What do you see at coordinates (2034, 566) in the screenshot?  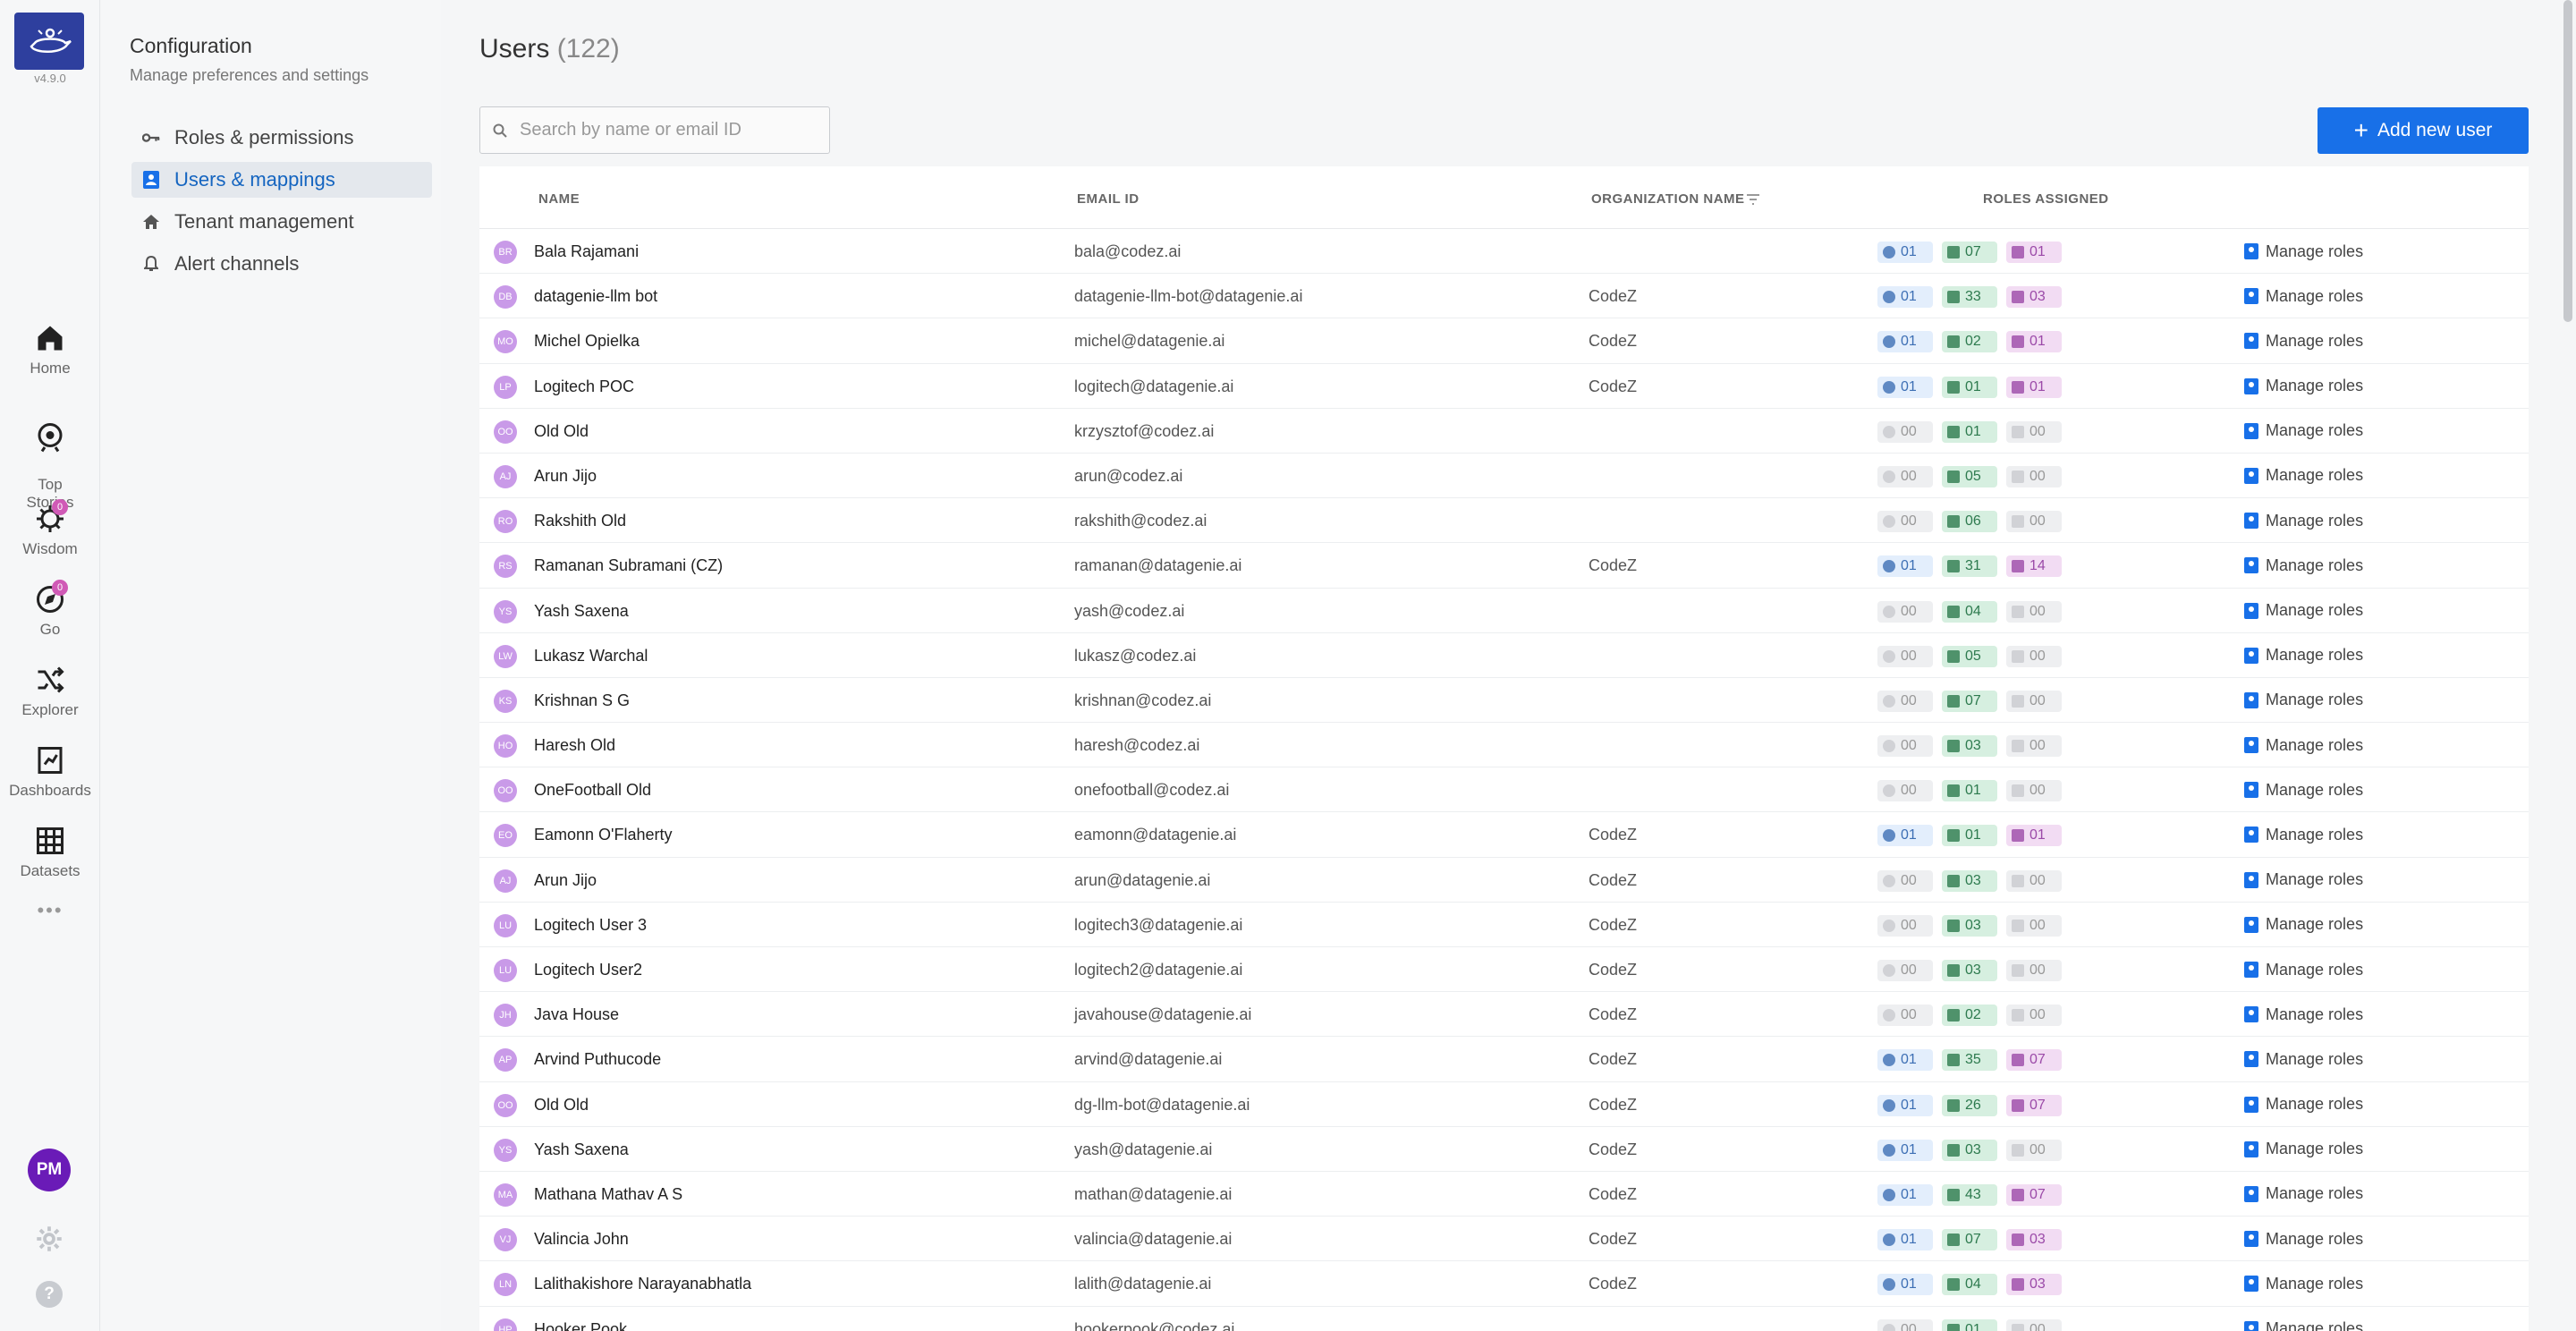 I see `role-count-pill: 14` at bounding box center [2034, 566].